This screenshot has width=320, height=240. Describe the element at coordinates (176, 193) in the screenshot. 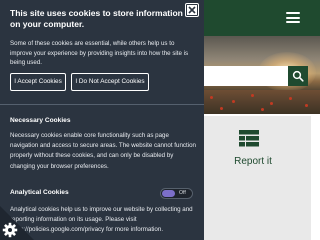

I see `analytical-cookies-toggle: Off` at that location.